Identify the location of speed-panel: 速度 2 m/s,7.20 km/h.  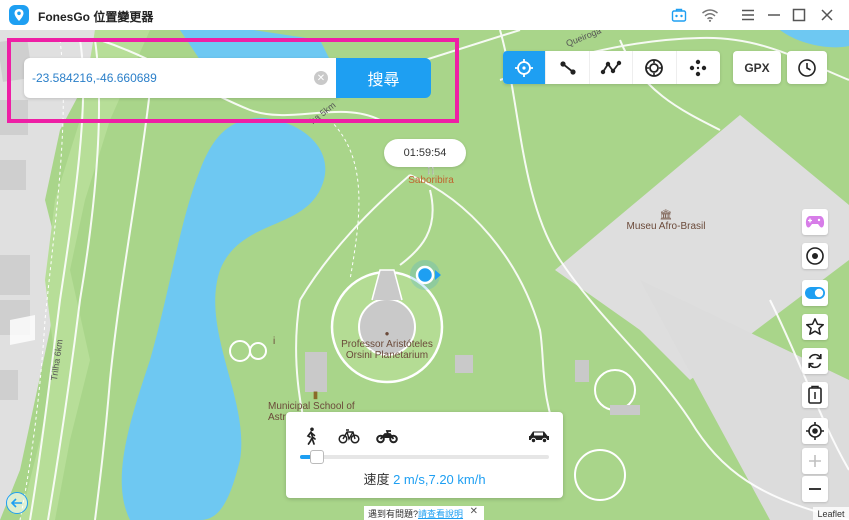
(424, 455).